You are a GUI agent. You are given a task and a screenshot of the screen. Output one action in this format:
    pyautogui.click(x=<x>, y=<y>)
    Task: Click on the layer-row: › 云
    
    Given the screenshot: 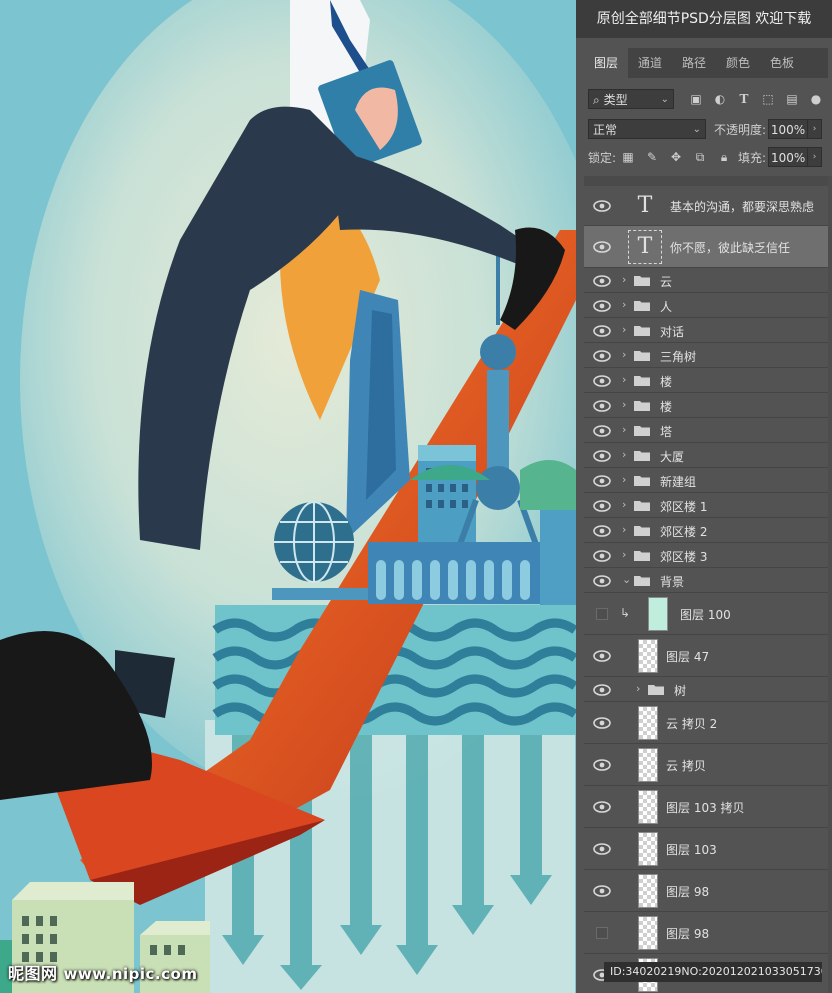 What is the action you would take?
    pyautogui.click(x=706, y=280)
    